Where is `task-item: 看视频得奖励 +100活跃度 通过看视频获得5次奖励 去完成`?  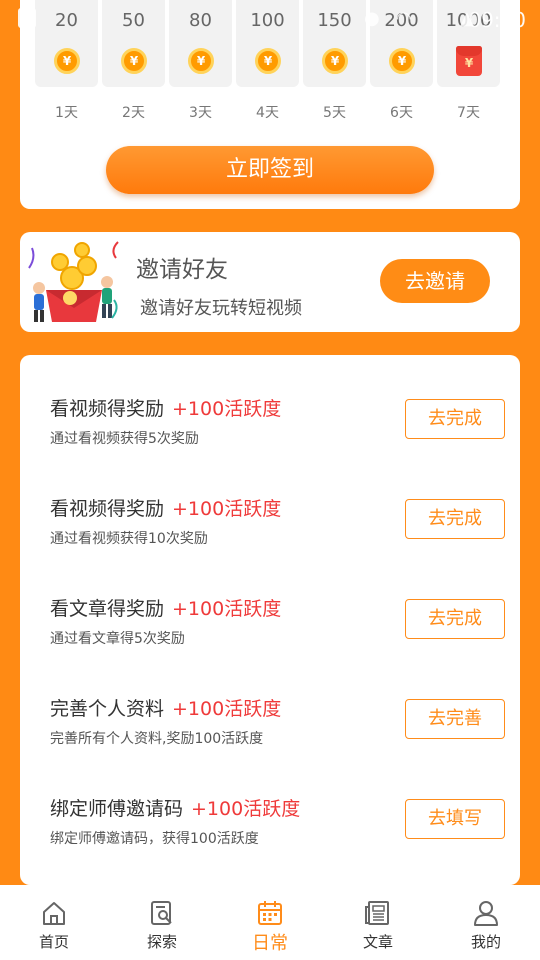 task-item: 看视频得奖励 +100活跃度 通过看视频获得5次奖励 去完成 is located at coordinates (270, 405).